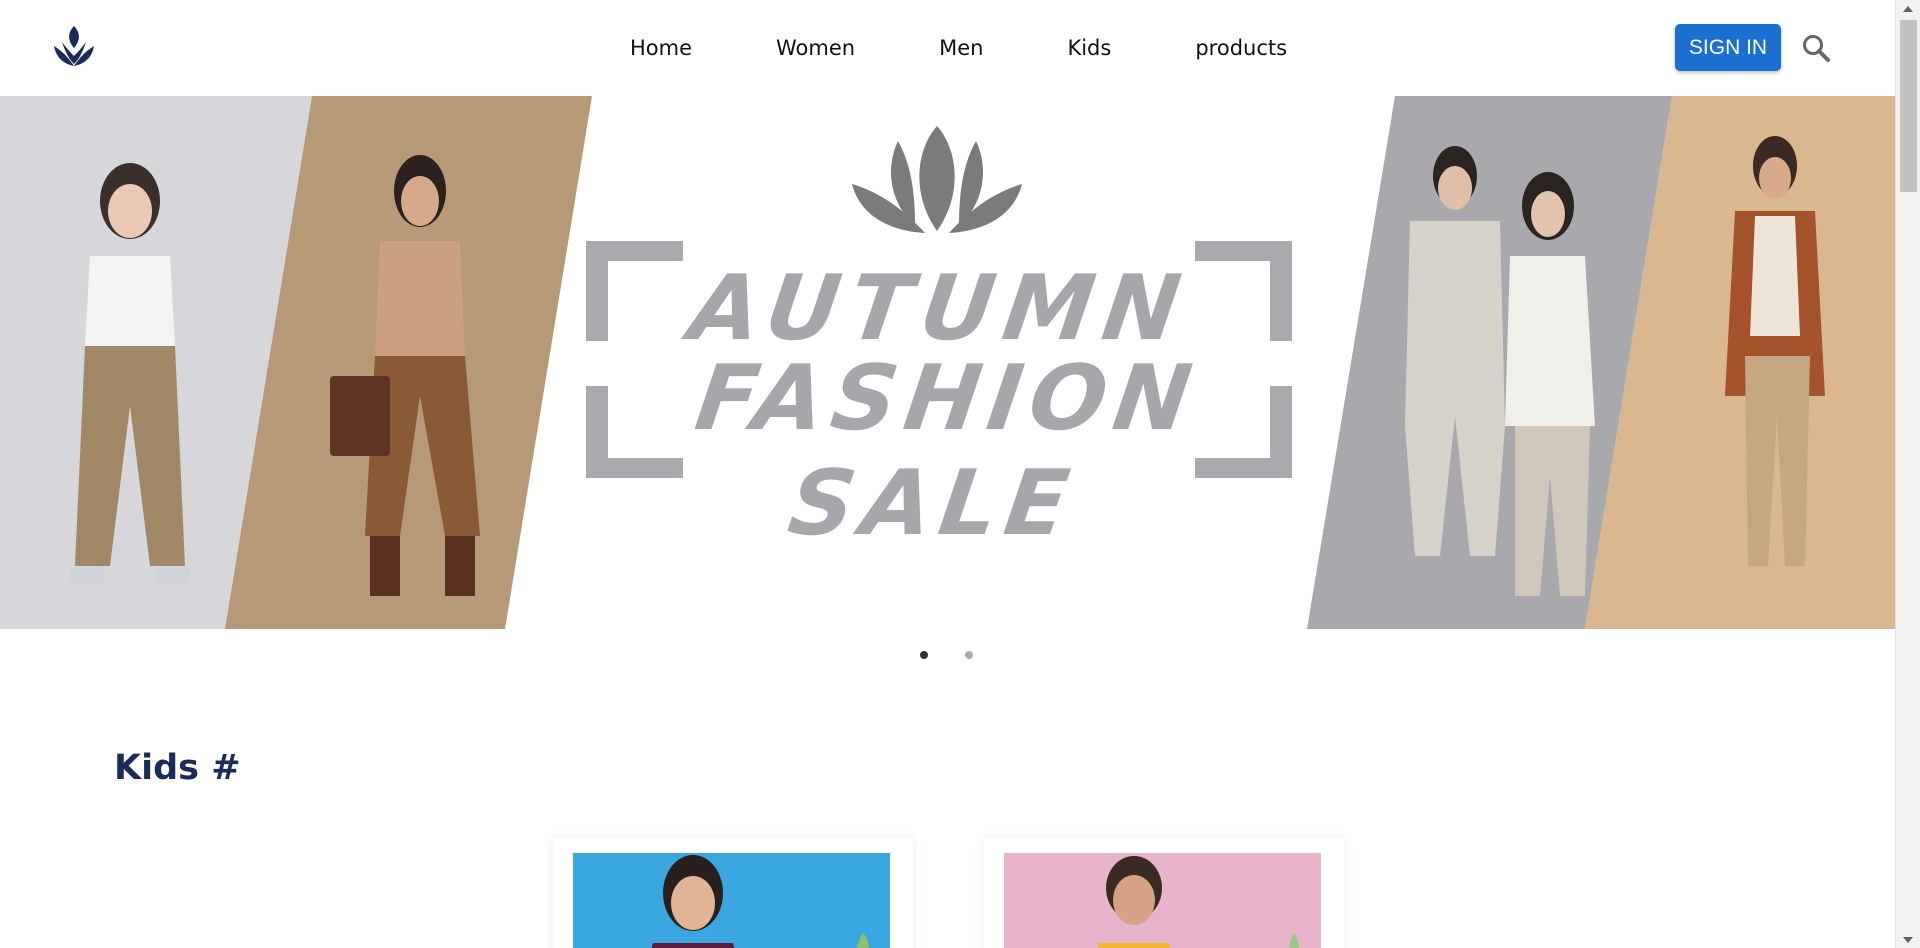 Image resolution: width=1920 pixels, height=948 pixels. What do you see at coordinates (1908, 939) in the screenshot?
I see `scroll-down-arrow-icon` at bounding box center [1908, 939].